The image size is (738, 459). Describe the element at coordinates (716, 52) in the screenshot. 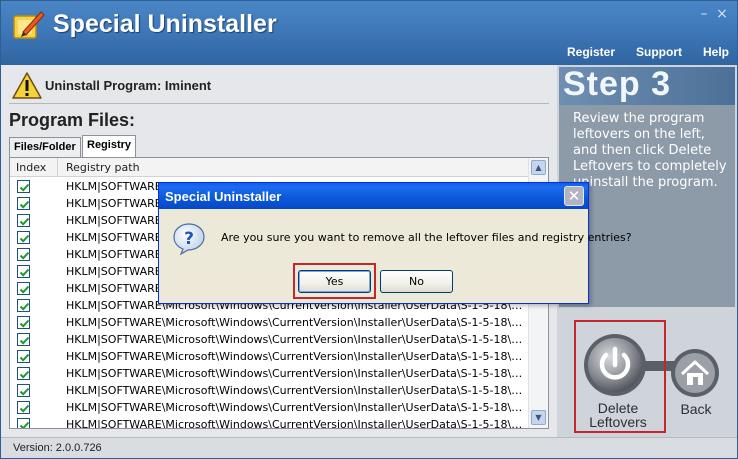

I see `help-link: Help` at that location.